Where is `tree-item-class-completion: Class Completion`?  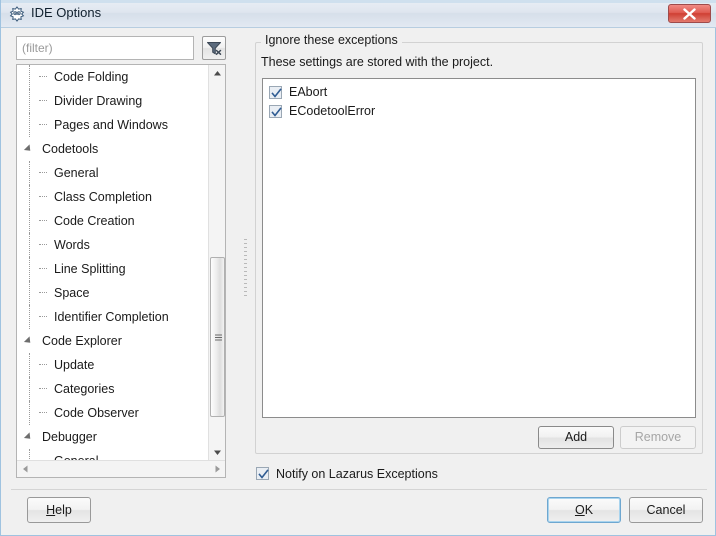 tree-item-class-completion: Class Completion is located at coordinates (113, 197).